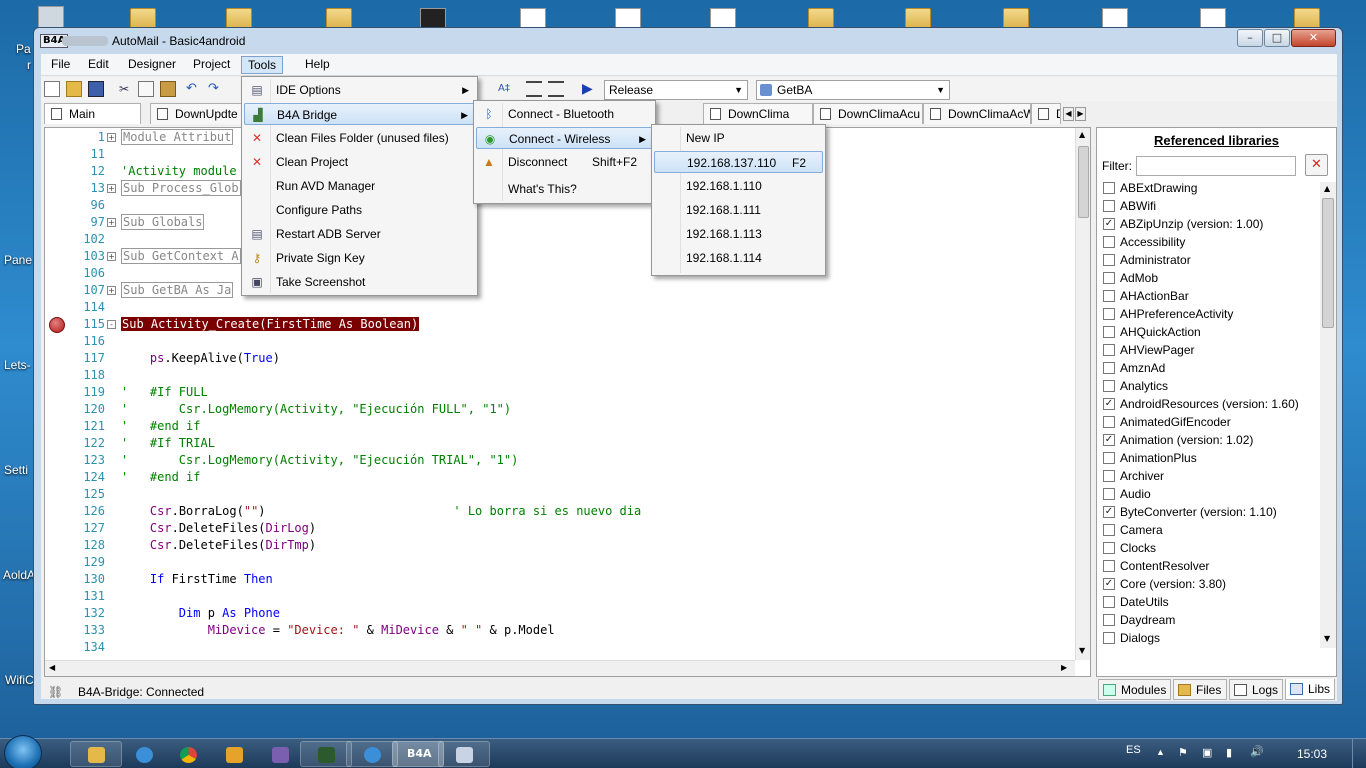 The width and height of the screenshot is (1366, 768). I want to click on language-indicator: ES, so click(1133, 750).